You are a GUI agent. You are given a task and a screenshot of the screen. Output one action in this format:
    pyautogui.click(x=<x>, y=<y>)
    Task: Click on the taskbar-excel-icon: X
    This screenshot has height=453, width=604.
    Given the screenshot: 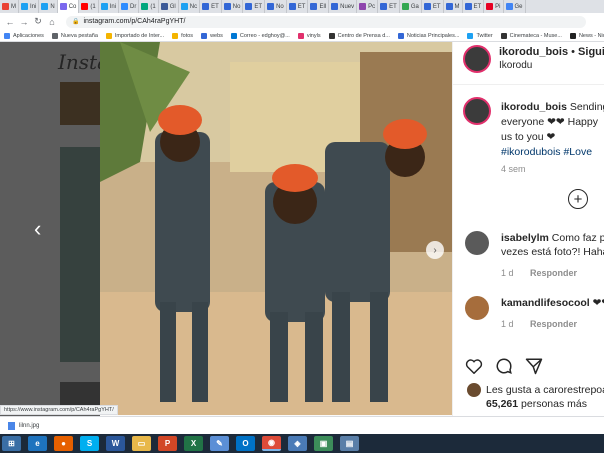 What is the action you would take?
    pyautogui.click(x=193, y=443)
    